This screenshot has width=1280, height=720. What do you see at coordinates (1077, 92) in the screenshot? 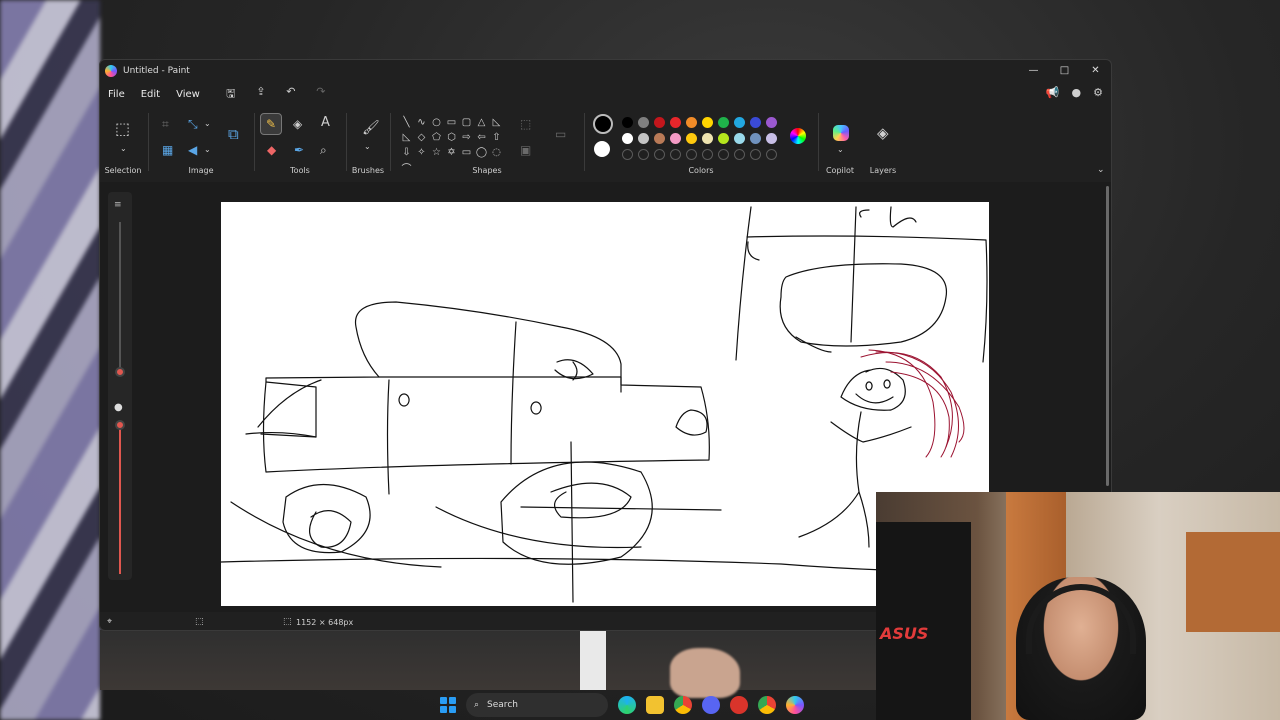
I see `account-icon: ●` at bounding box center [1077, 92].